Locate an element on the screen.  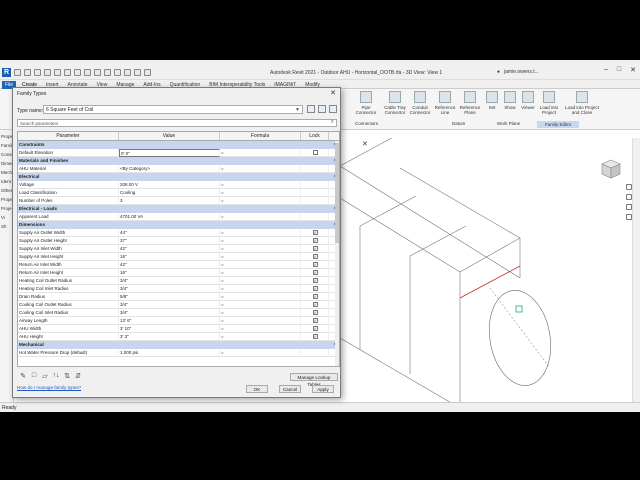
column-parameter: Parameter is located at coordinates (68, 136).